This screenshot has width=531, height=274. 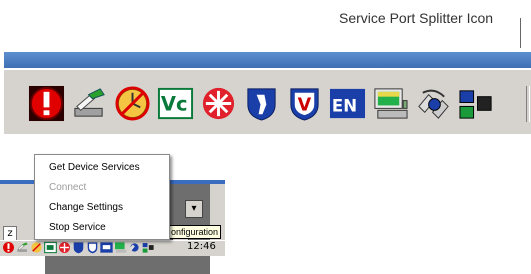 I want to click on menu-item-change-settings: Change Settings, so click(x=86, y=207).